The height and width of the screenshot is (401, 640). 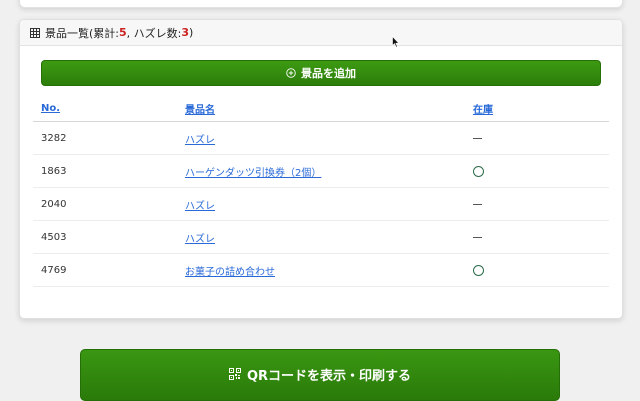 What do you see at coordinates (200, 108) in the screenshot?
I see `sort-by-name-link: 景品名` at bounding box center [200, 108].